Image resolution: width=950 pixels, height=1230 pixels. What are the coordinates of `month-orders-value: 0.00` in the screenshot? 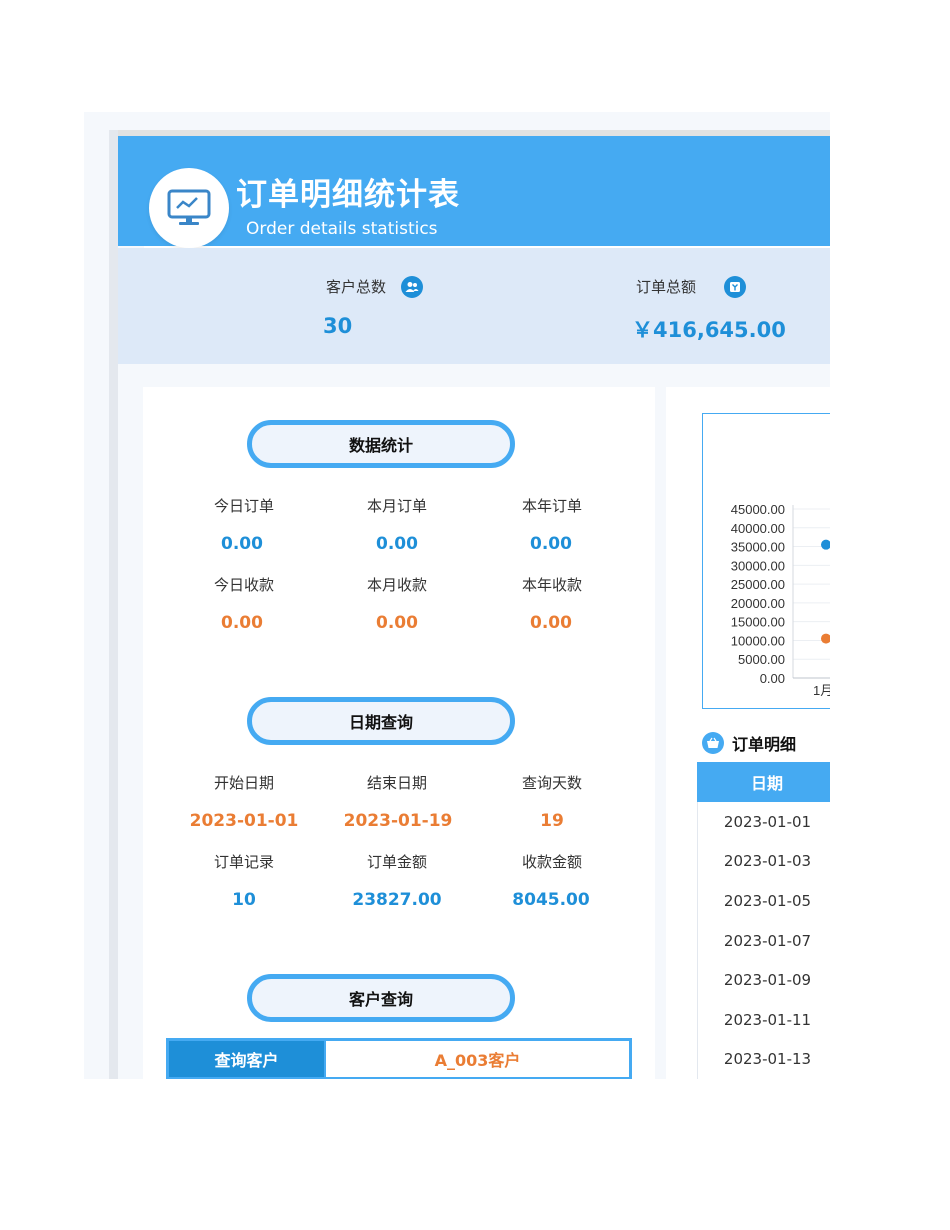 It's located at (397, 544).